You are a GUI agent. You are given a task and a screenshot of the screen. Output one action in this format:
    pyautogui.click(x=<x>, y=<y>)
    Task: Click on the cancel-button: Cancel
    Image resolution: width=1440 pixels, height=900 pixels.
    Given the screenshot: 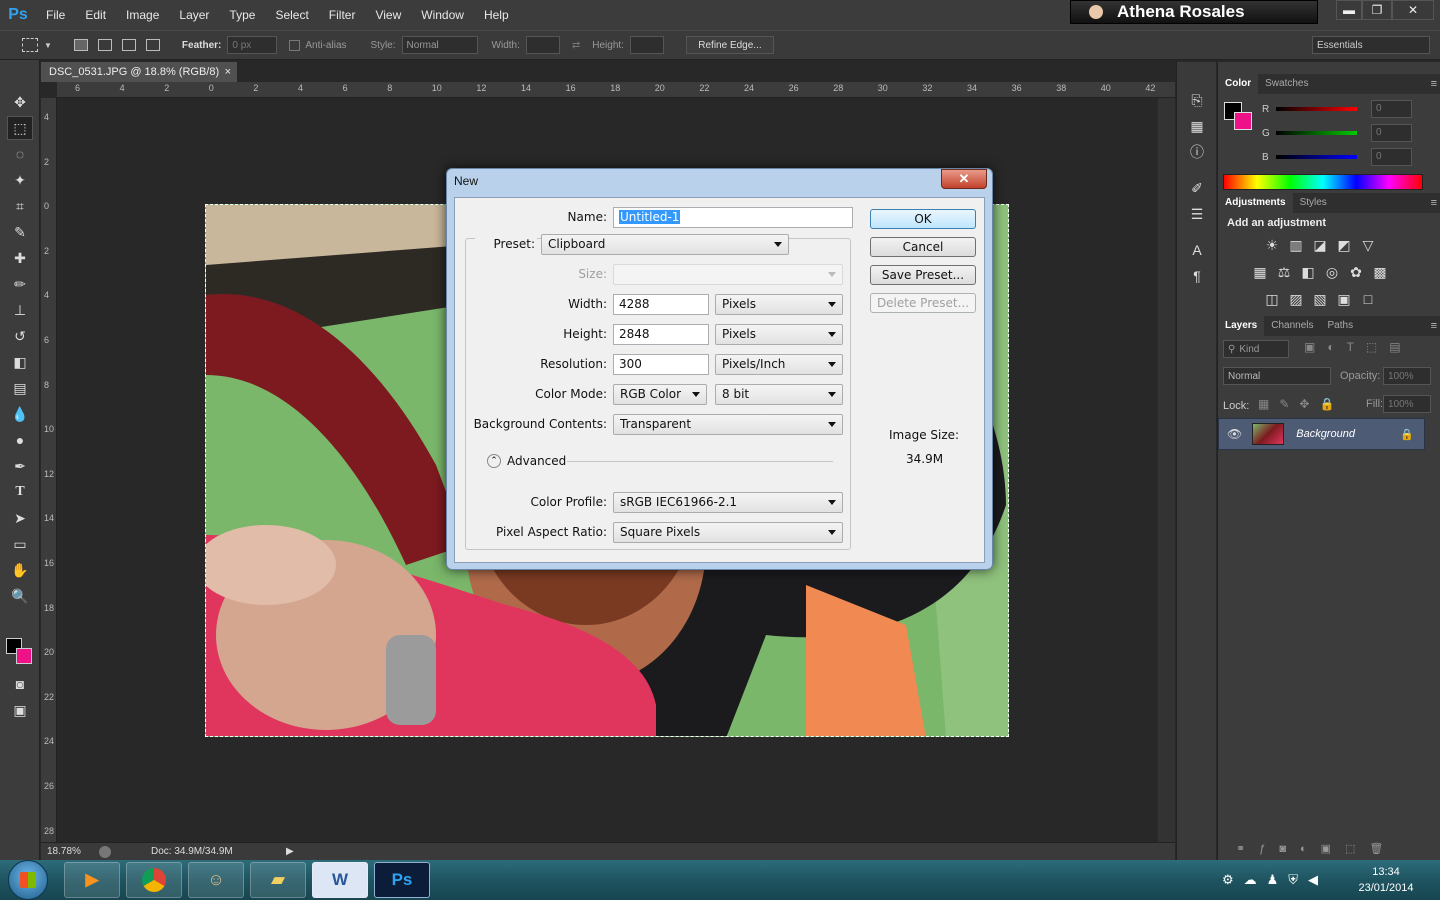 What is the action you would take?
    pyautogui.click(x=923, y=247)
    